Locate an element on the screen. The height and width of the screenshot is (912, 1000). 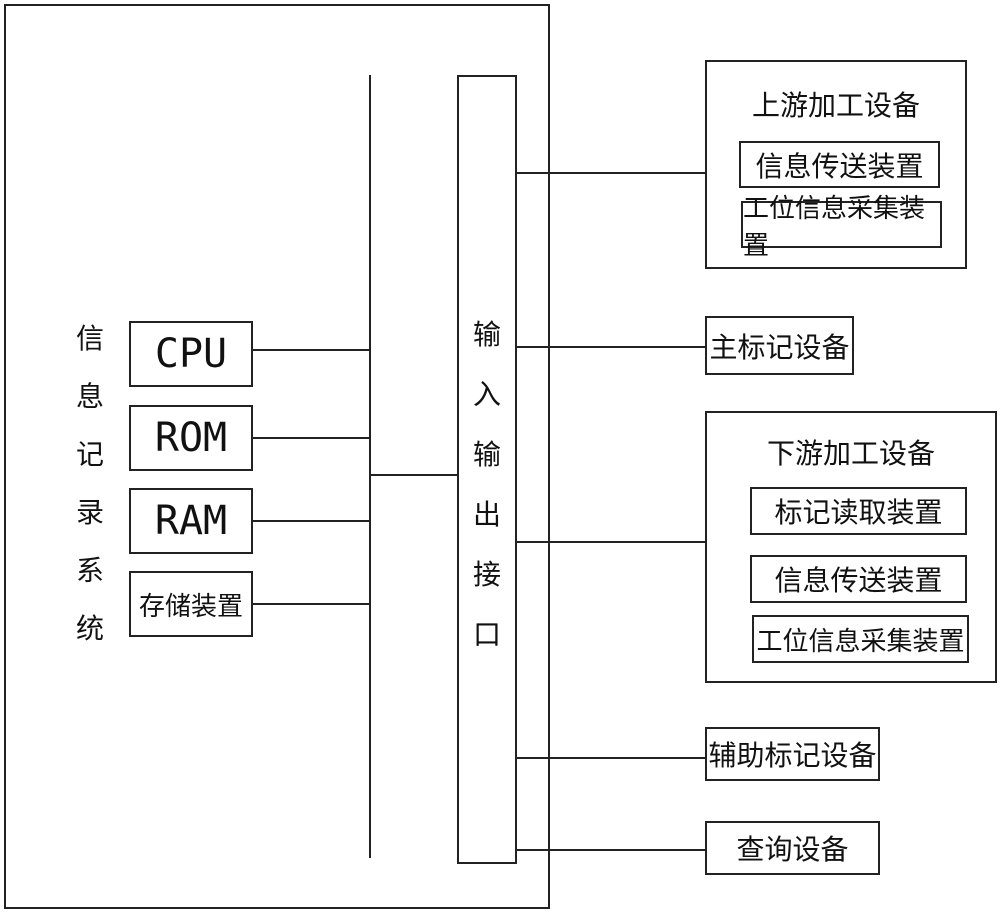
storage-label: 存储装置 is located at coordinates (190, 606).